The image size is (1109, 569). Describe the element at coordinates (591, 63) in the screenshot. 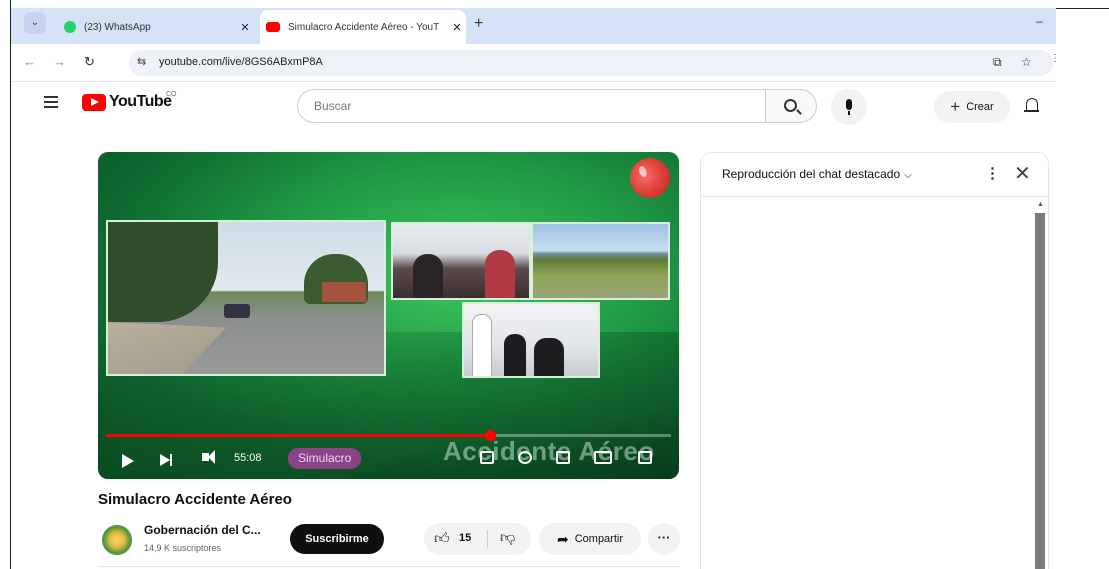

I see `omnibox: ⇆ youtube.com/live/8GS6ABxmP8A ⧉ ☆` at that location.